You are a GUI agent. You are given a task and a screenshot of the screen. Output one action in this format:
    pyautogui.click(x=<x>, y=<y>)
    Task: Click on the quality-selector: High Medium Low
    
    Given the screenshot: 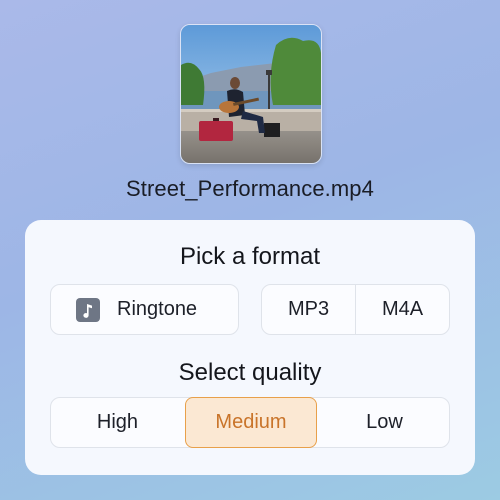 What is the action you would take?
    pyautogui.click(x=250, y=422)
    